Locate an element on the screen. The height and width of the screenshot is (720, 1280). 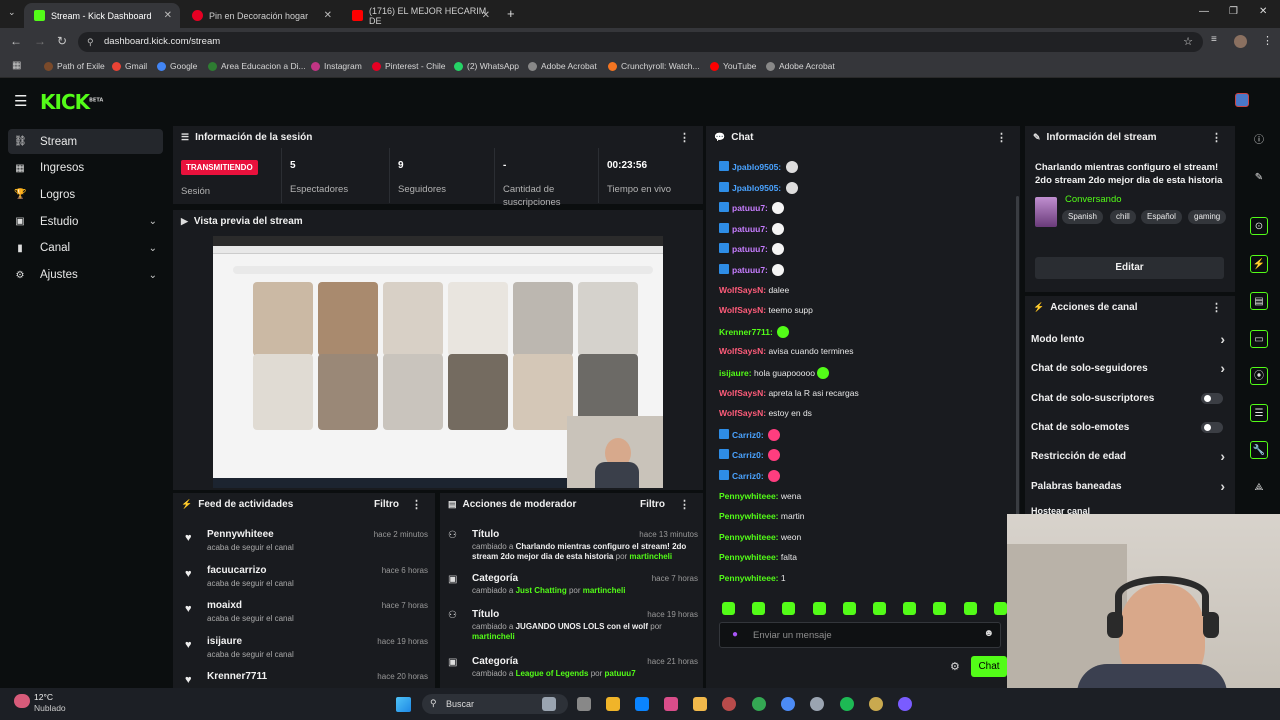
feed-username: Krenner7711 is located at coordinates (237, 676).